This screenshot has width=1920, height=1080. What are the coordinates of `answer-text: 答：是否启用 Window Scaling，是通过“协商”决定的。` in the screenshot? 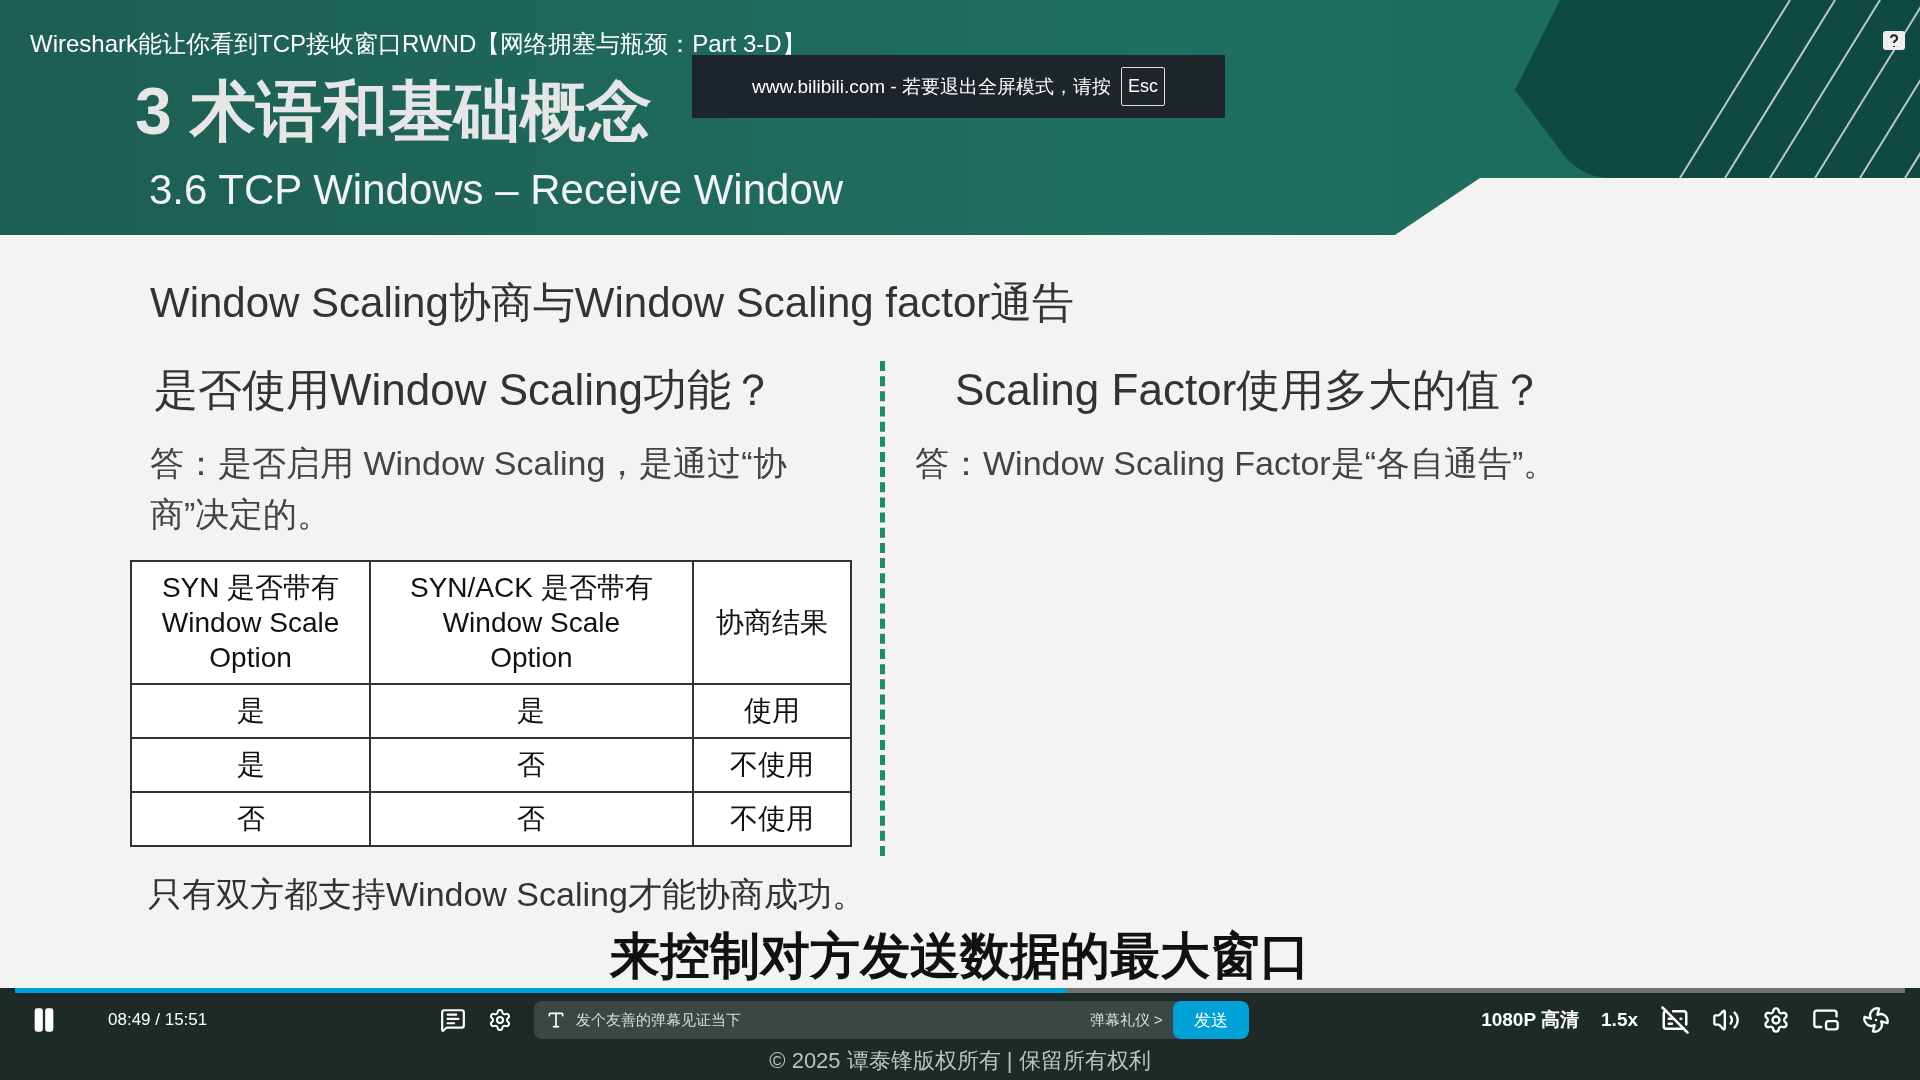 It's located at (469, 489).